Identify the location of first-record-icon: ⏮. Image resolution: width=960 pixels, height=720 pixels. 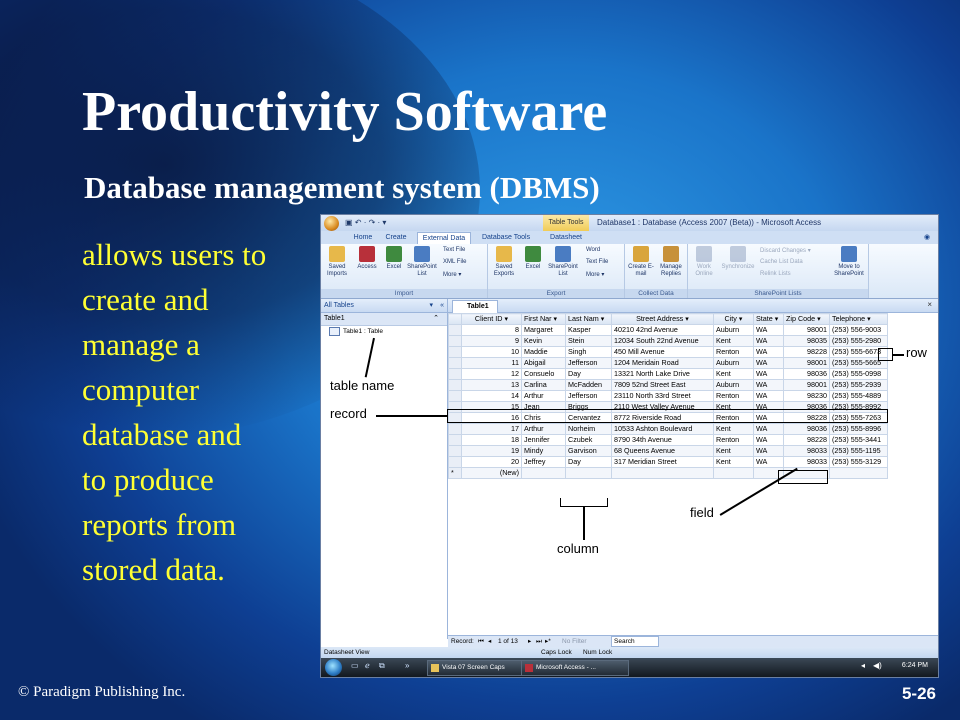
(481, 641).